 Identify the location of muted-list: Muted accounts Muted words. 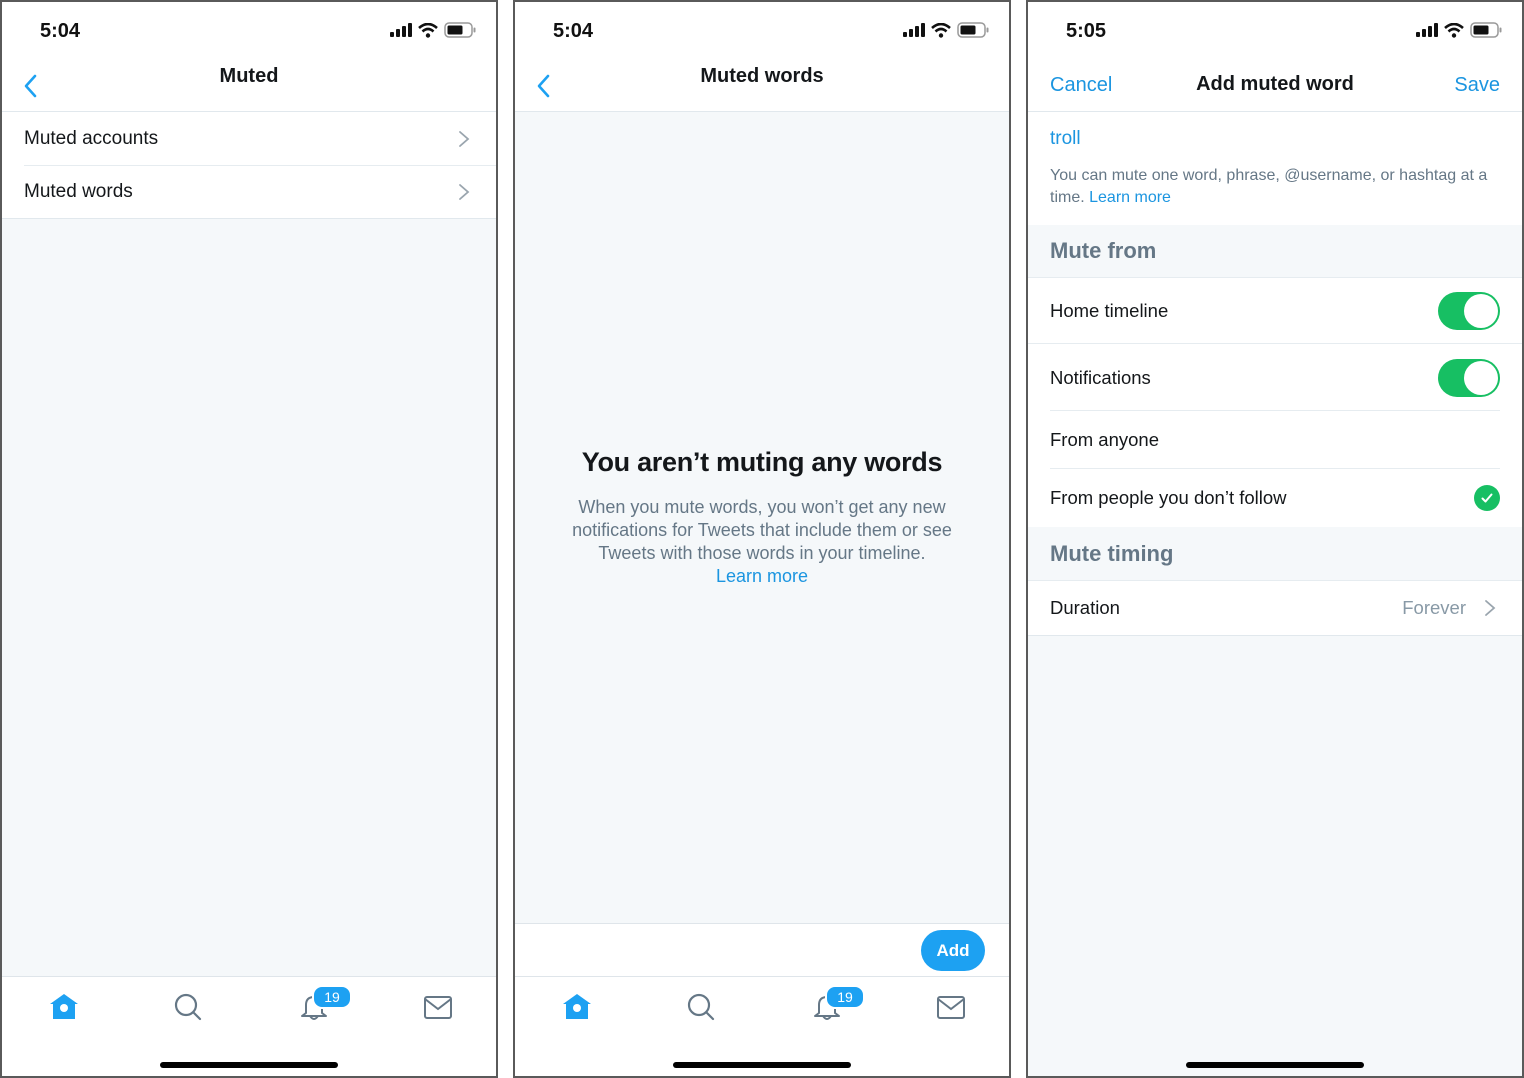
(249, 165).